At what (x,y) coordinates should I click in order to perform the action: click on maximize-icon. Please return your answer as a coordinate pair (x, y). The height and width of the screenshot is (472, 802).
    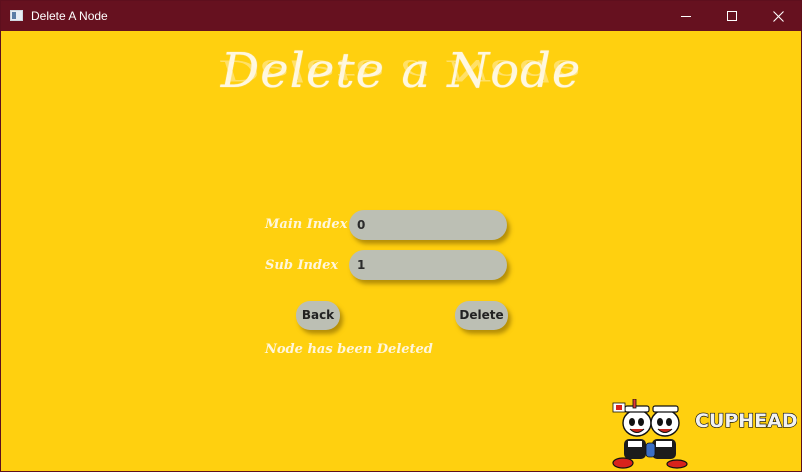
    Looking at the image, I should click on (731, 15).